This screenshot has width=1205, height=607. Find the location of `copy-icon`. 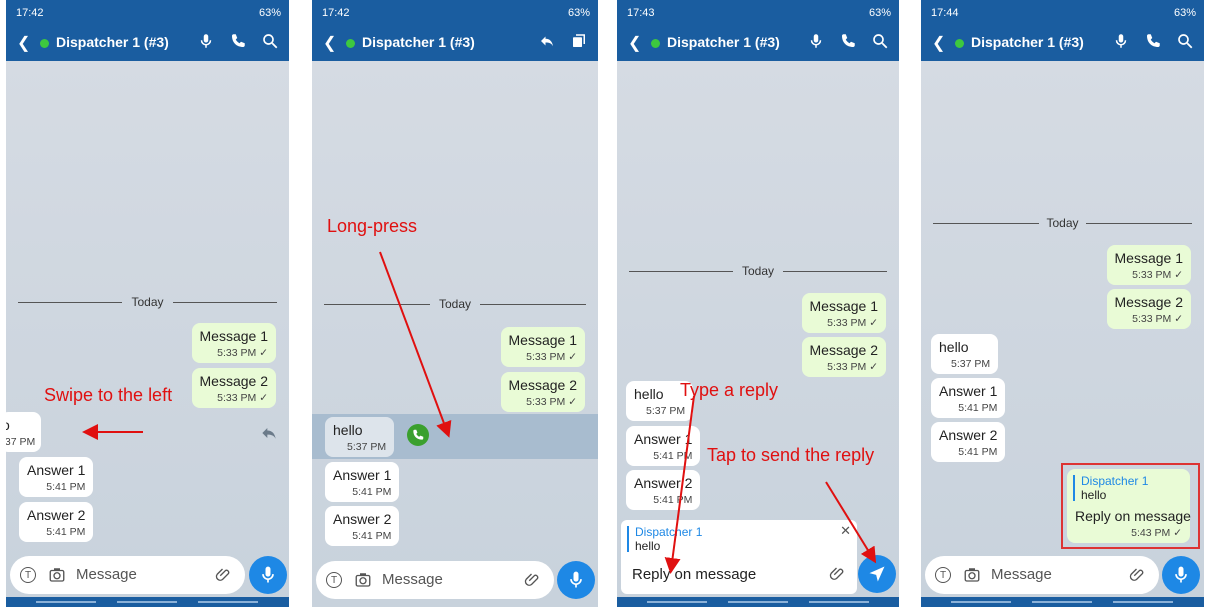

copy-icon is located at coordinates (579, 41).